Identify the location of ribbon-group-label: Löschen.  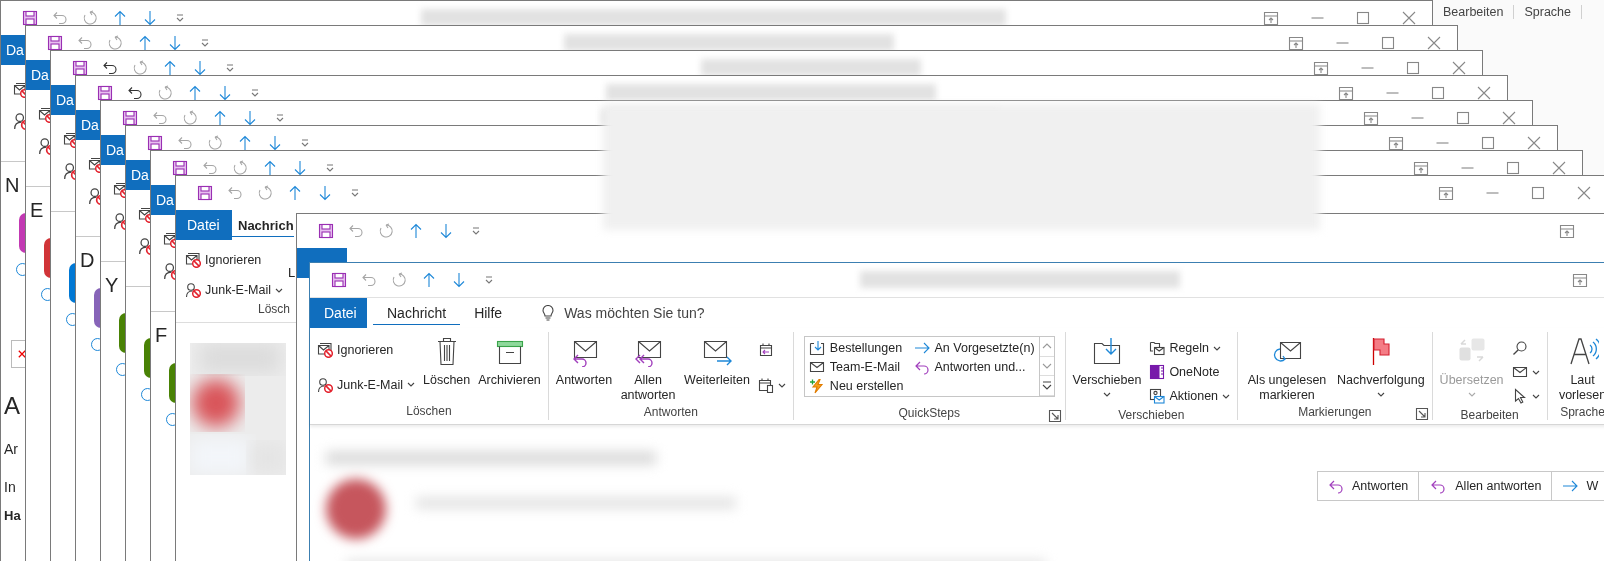
(429, 411).